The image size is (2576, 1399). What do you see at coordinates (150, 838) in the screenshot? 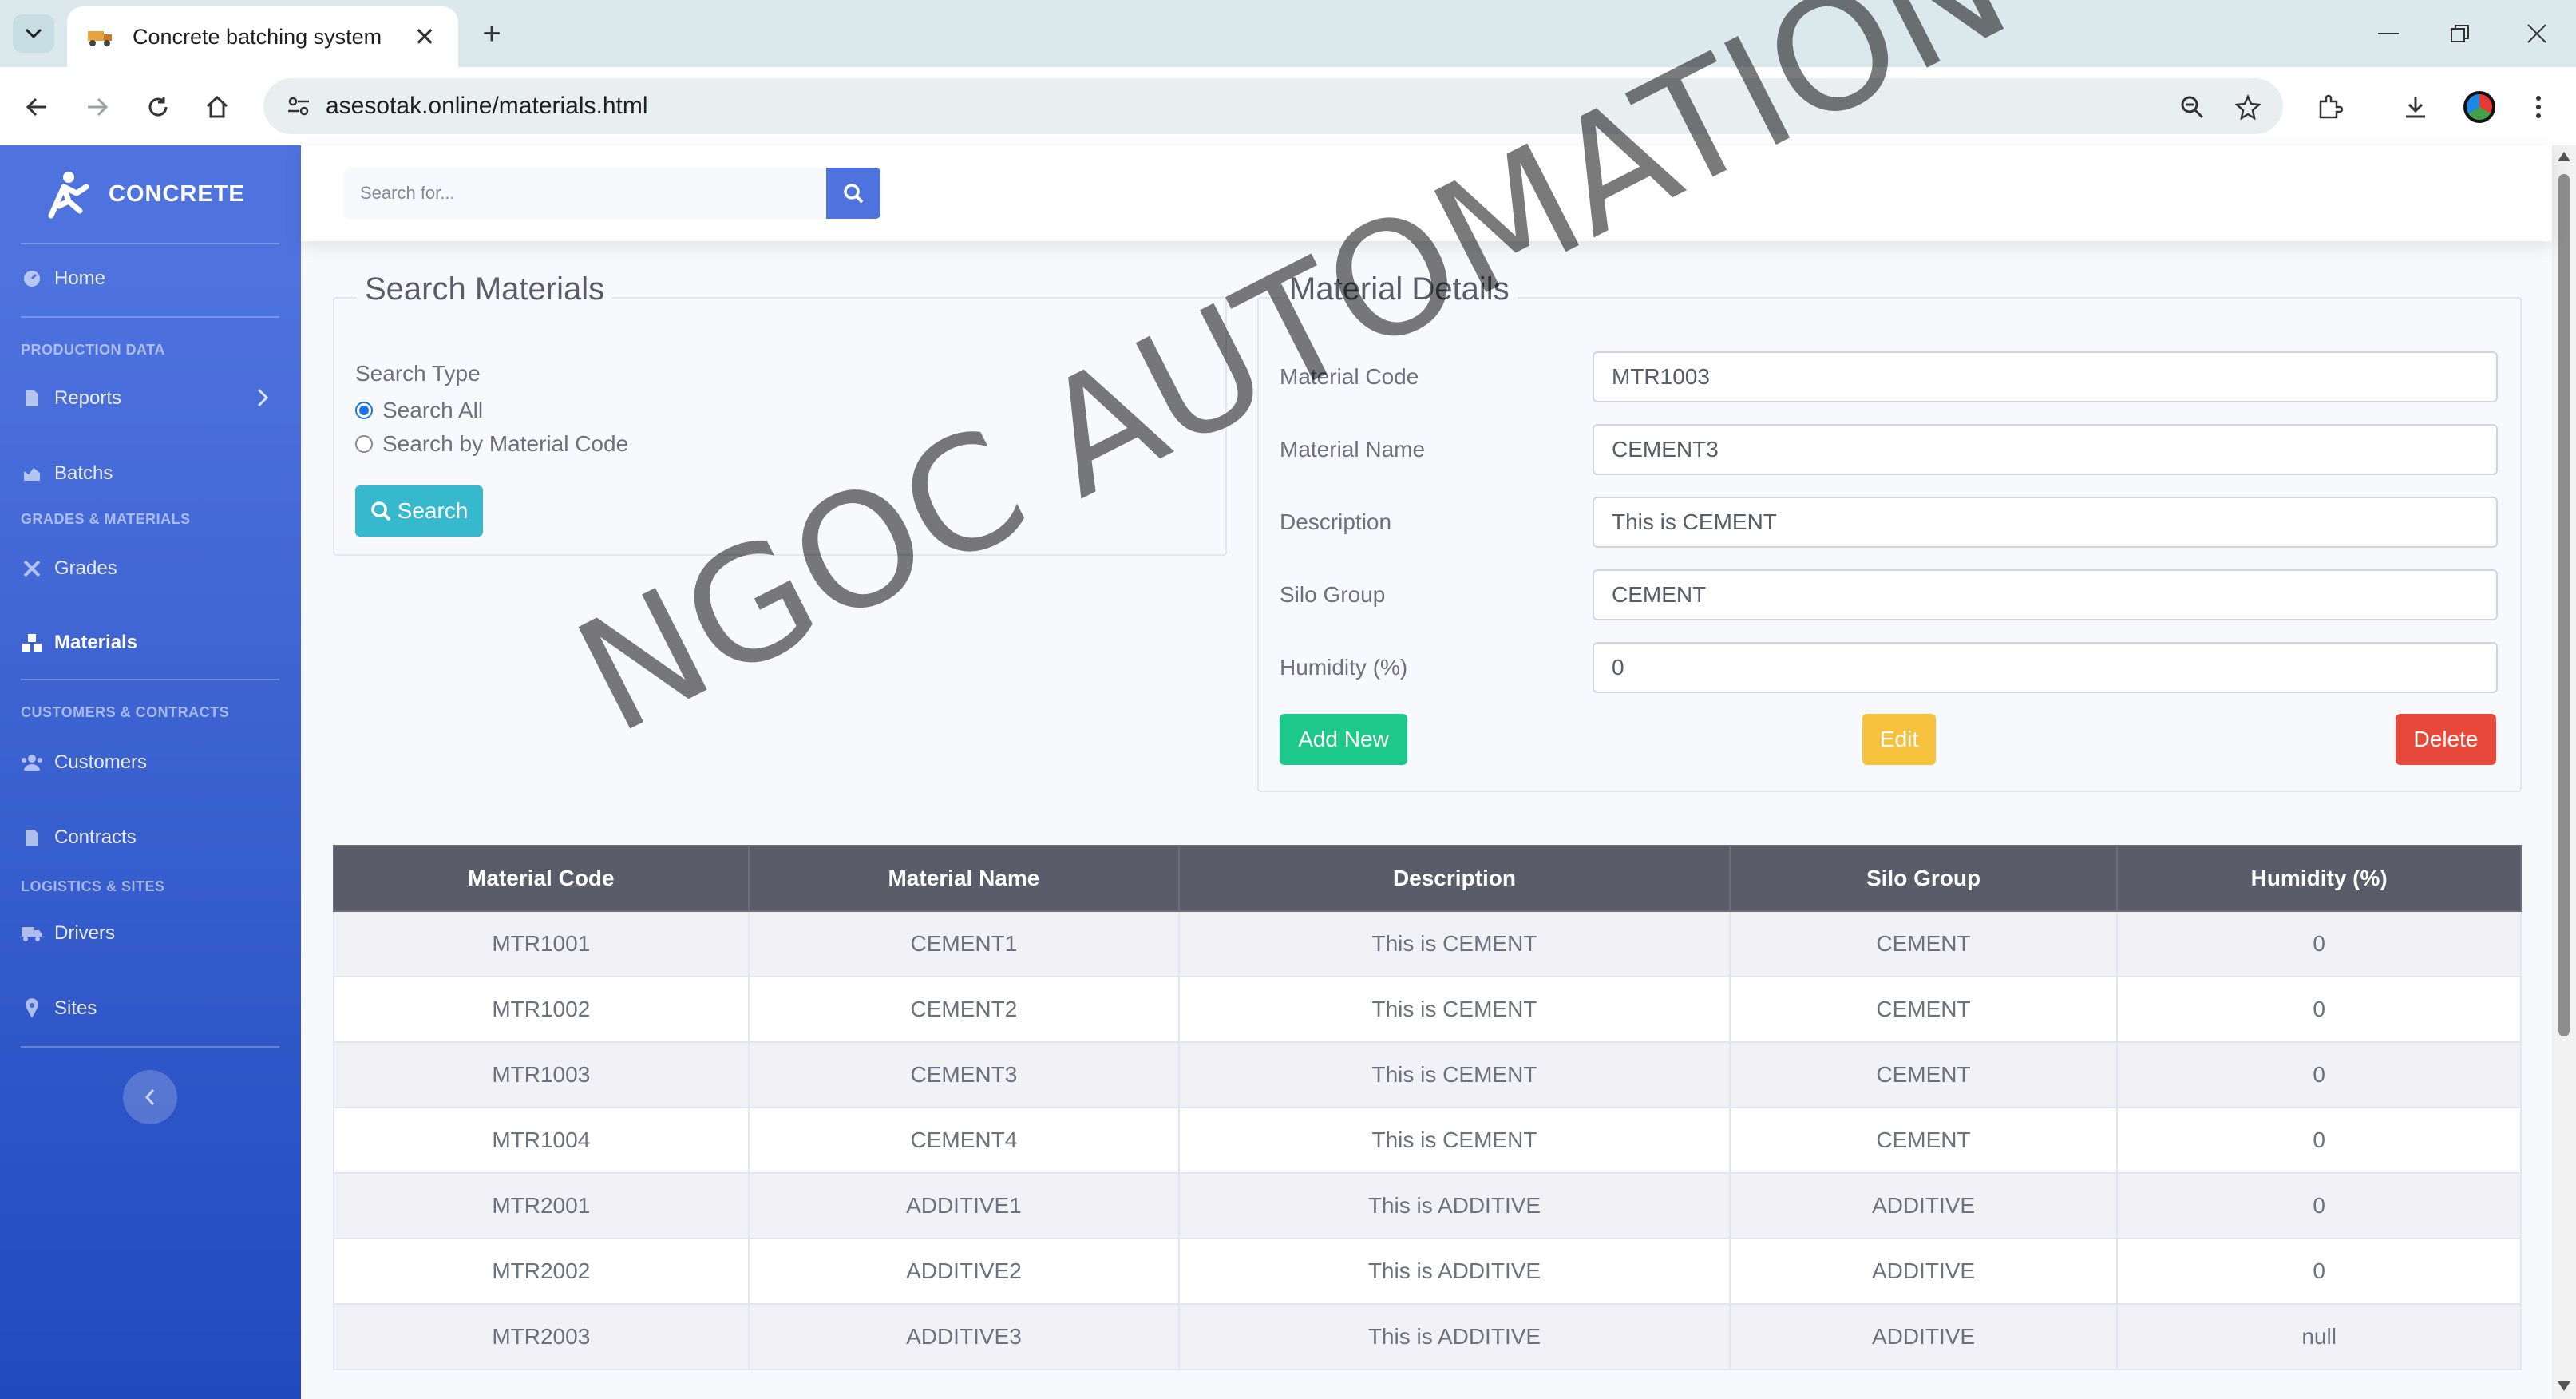
I see `sidebar-item-contracts: Contracts` at bounding box center [150, 838].